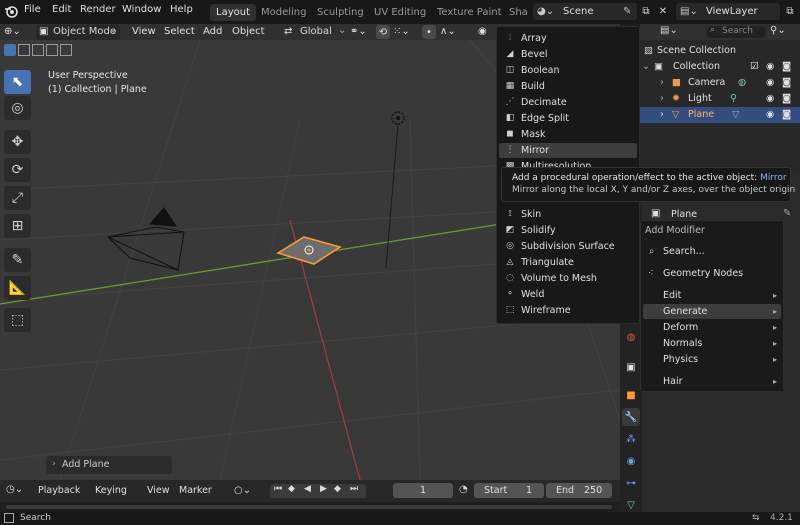  Describe the element at coordinates (568, 150) in the screenshot. I see `menu-item-mirror: ⋮ Mirror` at that location.